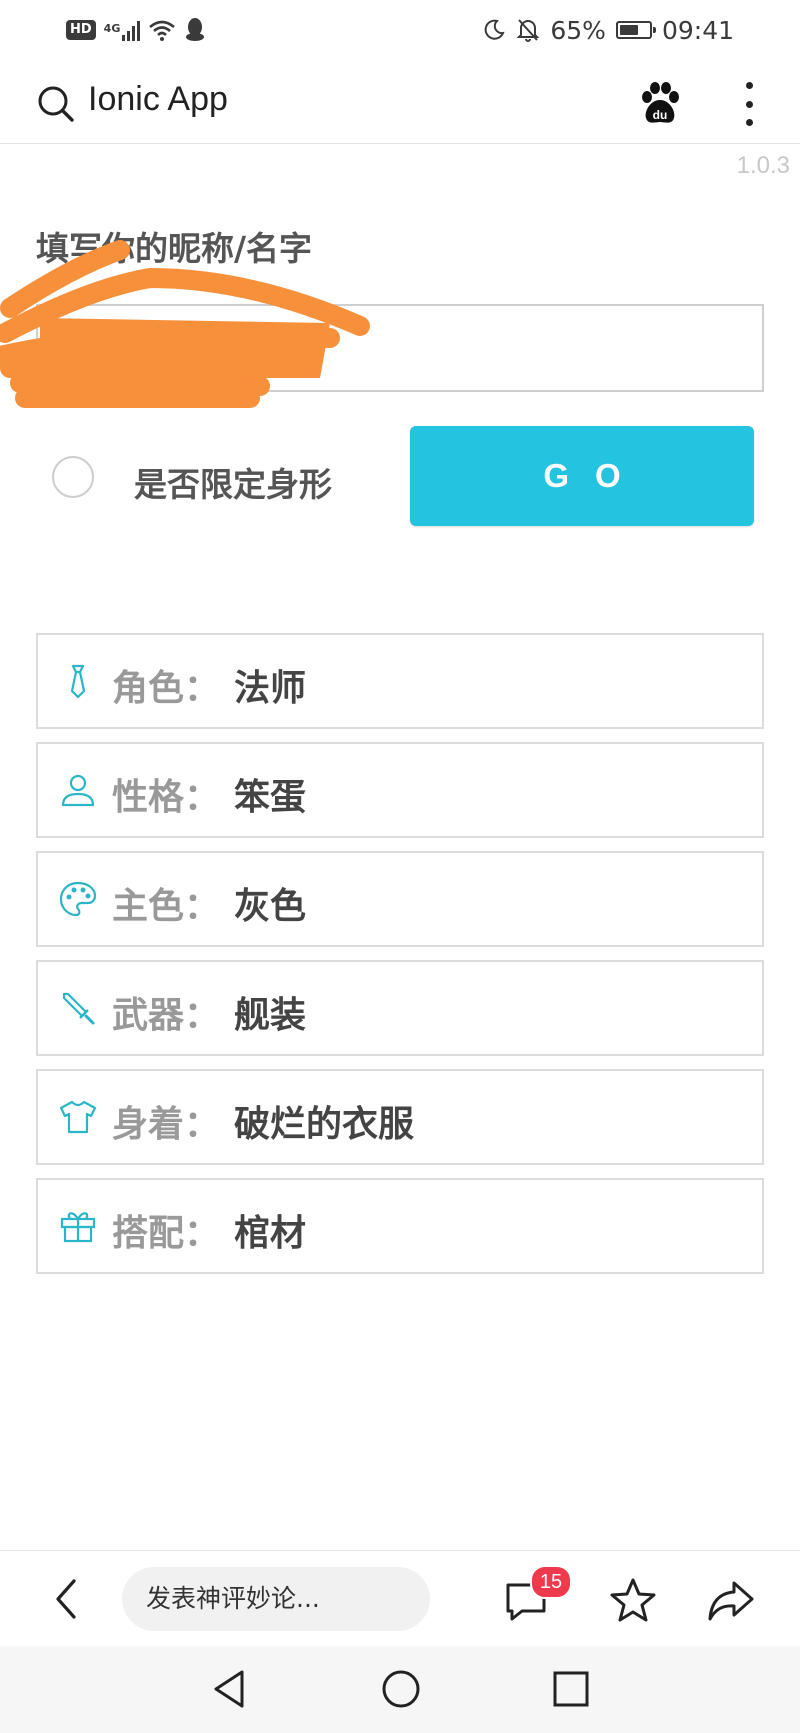  I want to click on nav-recent-icon, so click(571, 1689).